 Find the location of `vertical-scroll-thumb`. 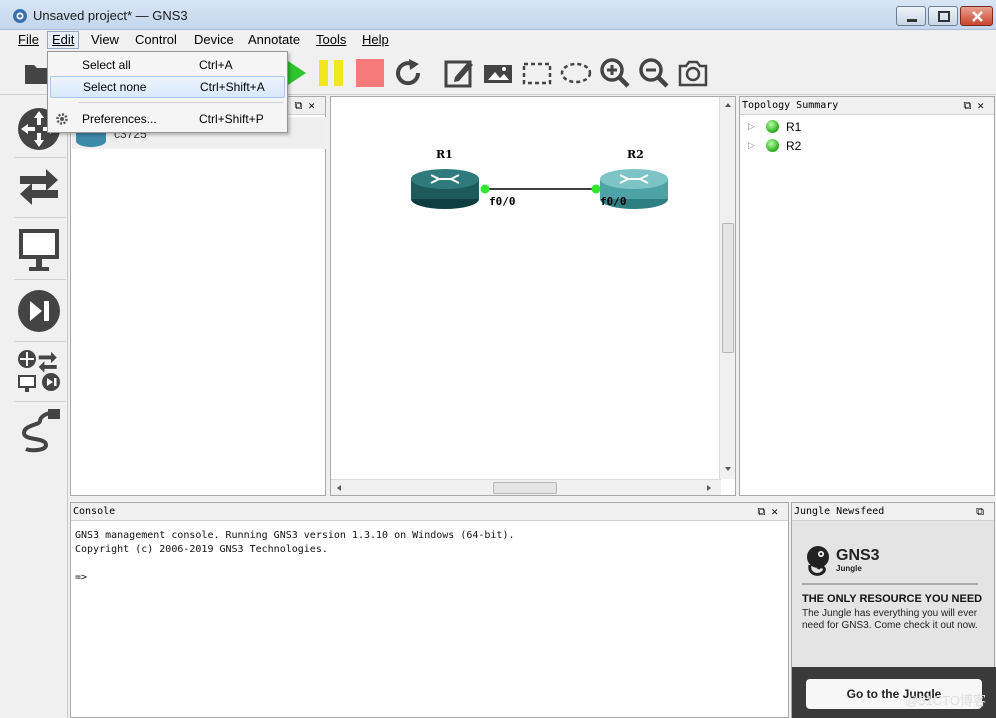

vertical-scroll-thumb is located at coordinates (728, 288).